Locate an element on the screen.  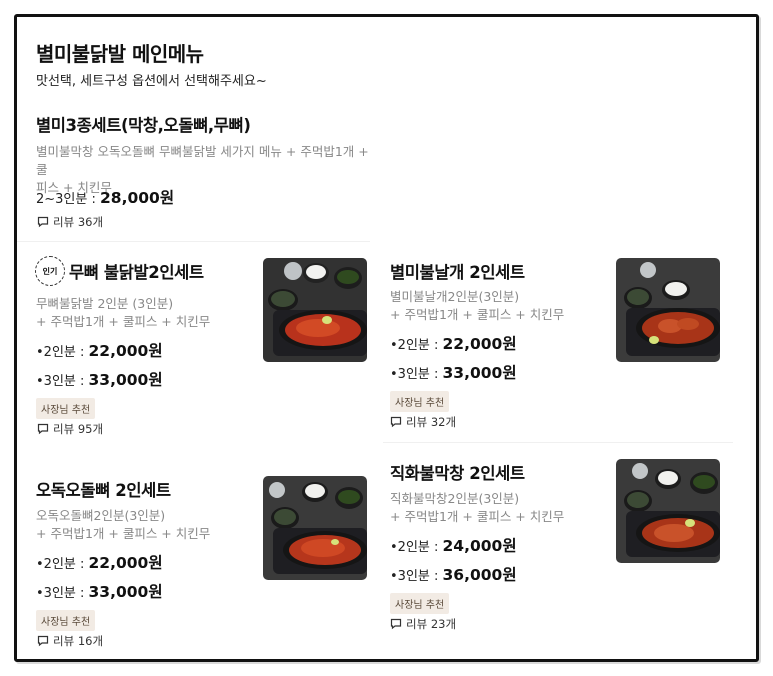
menu-item-name: 직화불막창 2인세트 is located at coordinates (457, 473).